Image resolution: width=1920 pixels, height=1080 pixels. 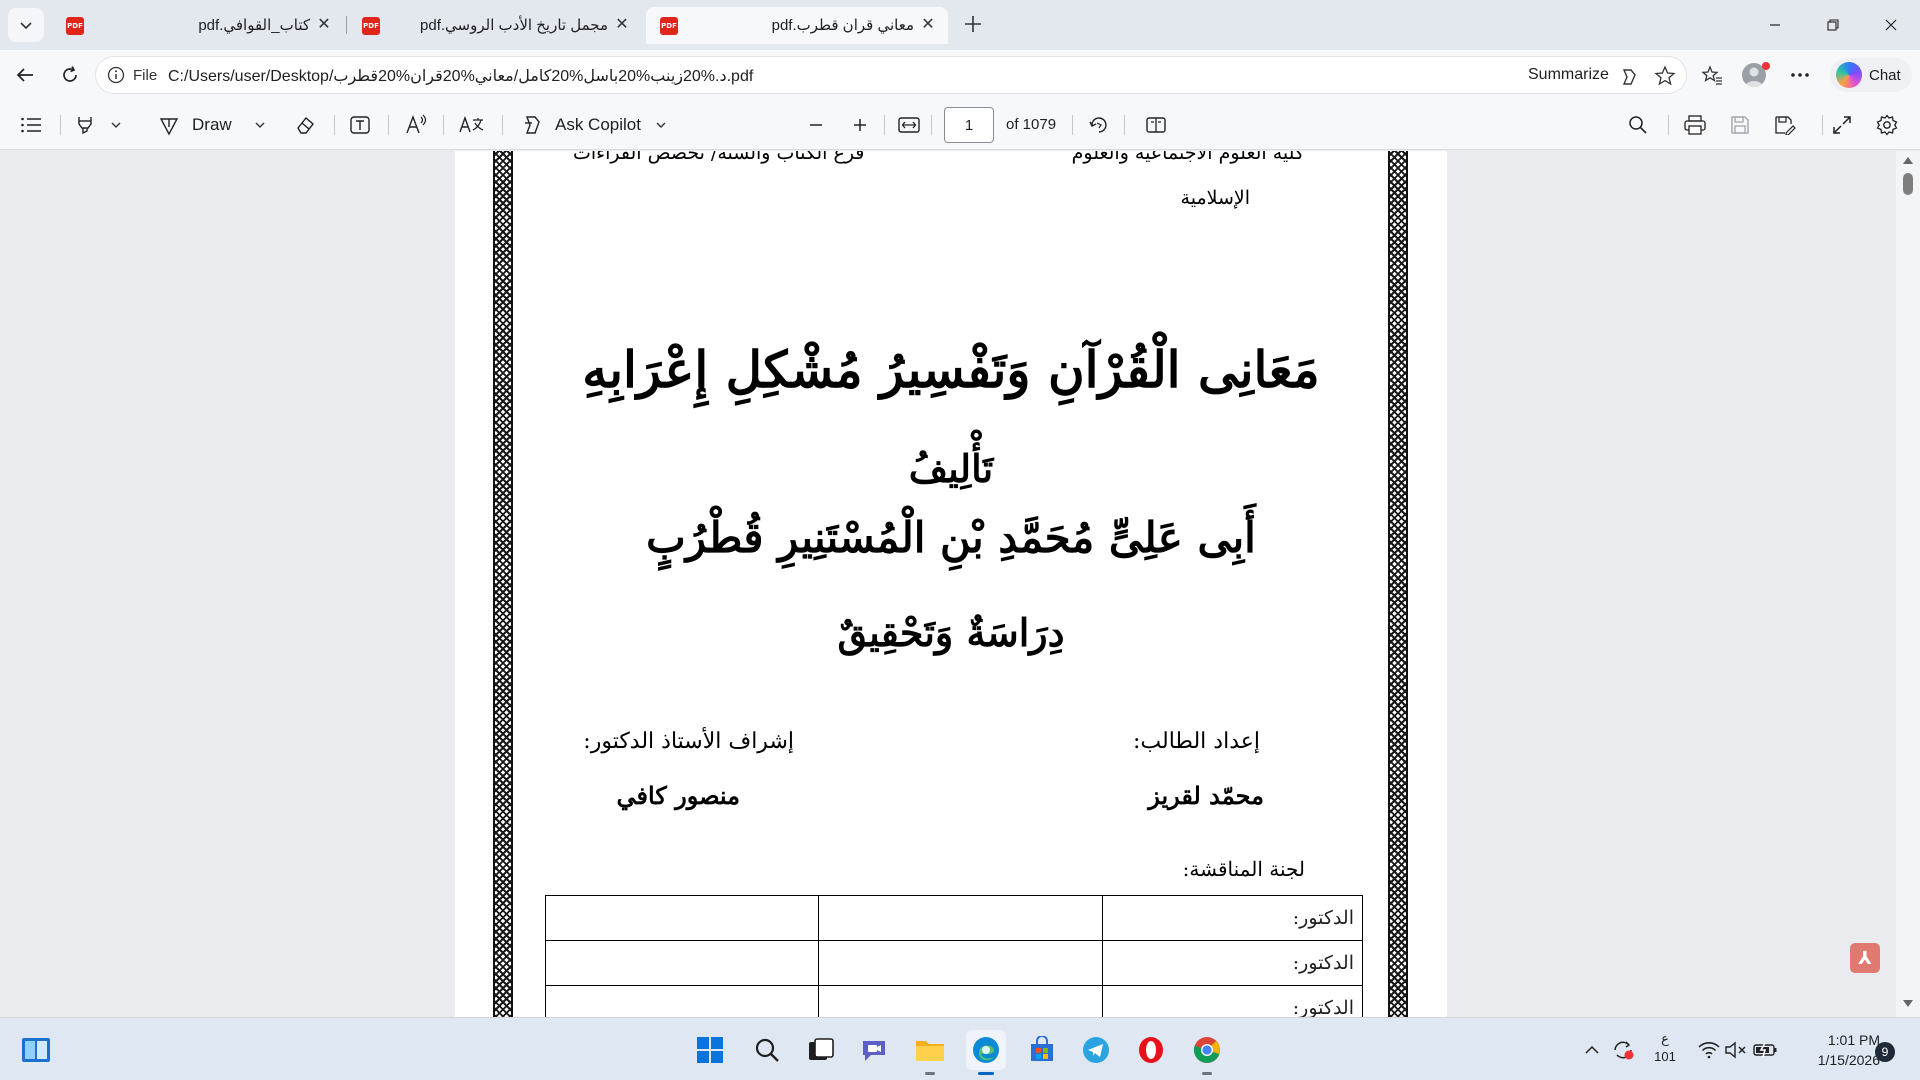 I want to click on two-page-view-icon, so click(x=1156, y=125).